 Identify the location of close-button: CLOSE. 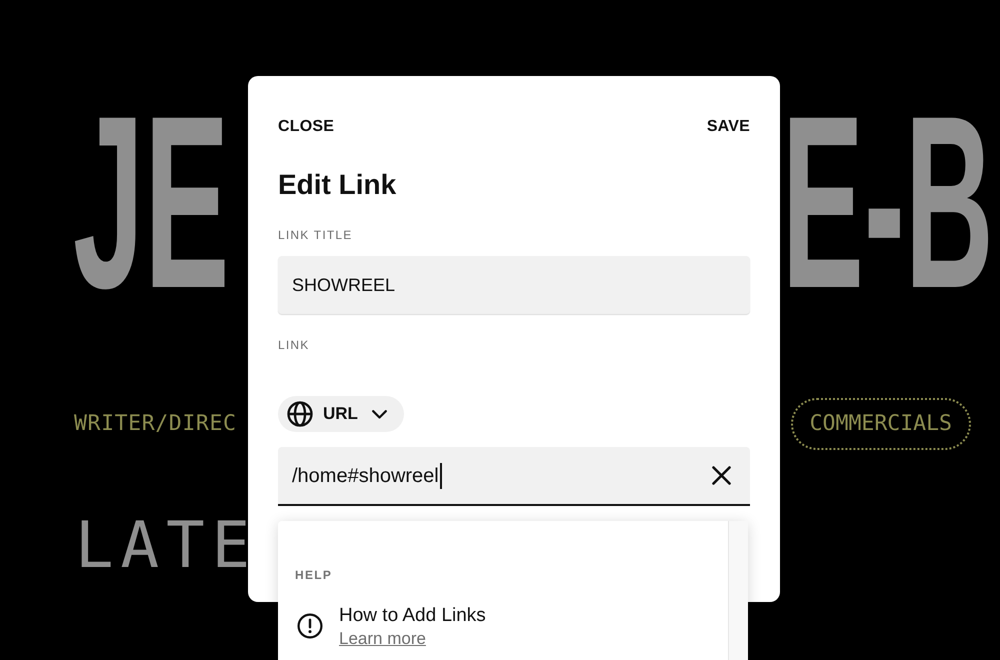
(306, 127).